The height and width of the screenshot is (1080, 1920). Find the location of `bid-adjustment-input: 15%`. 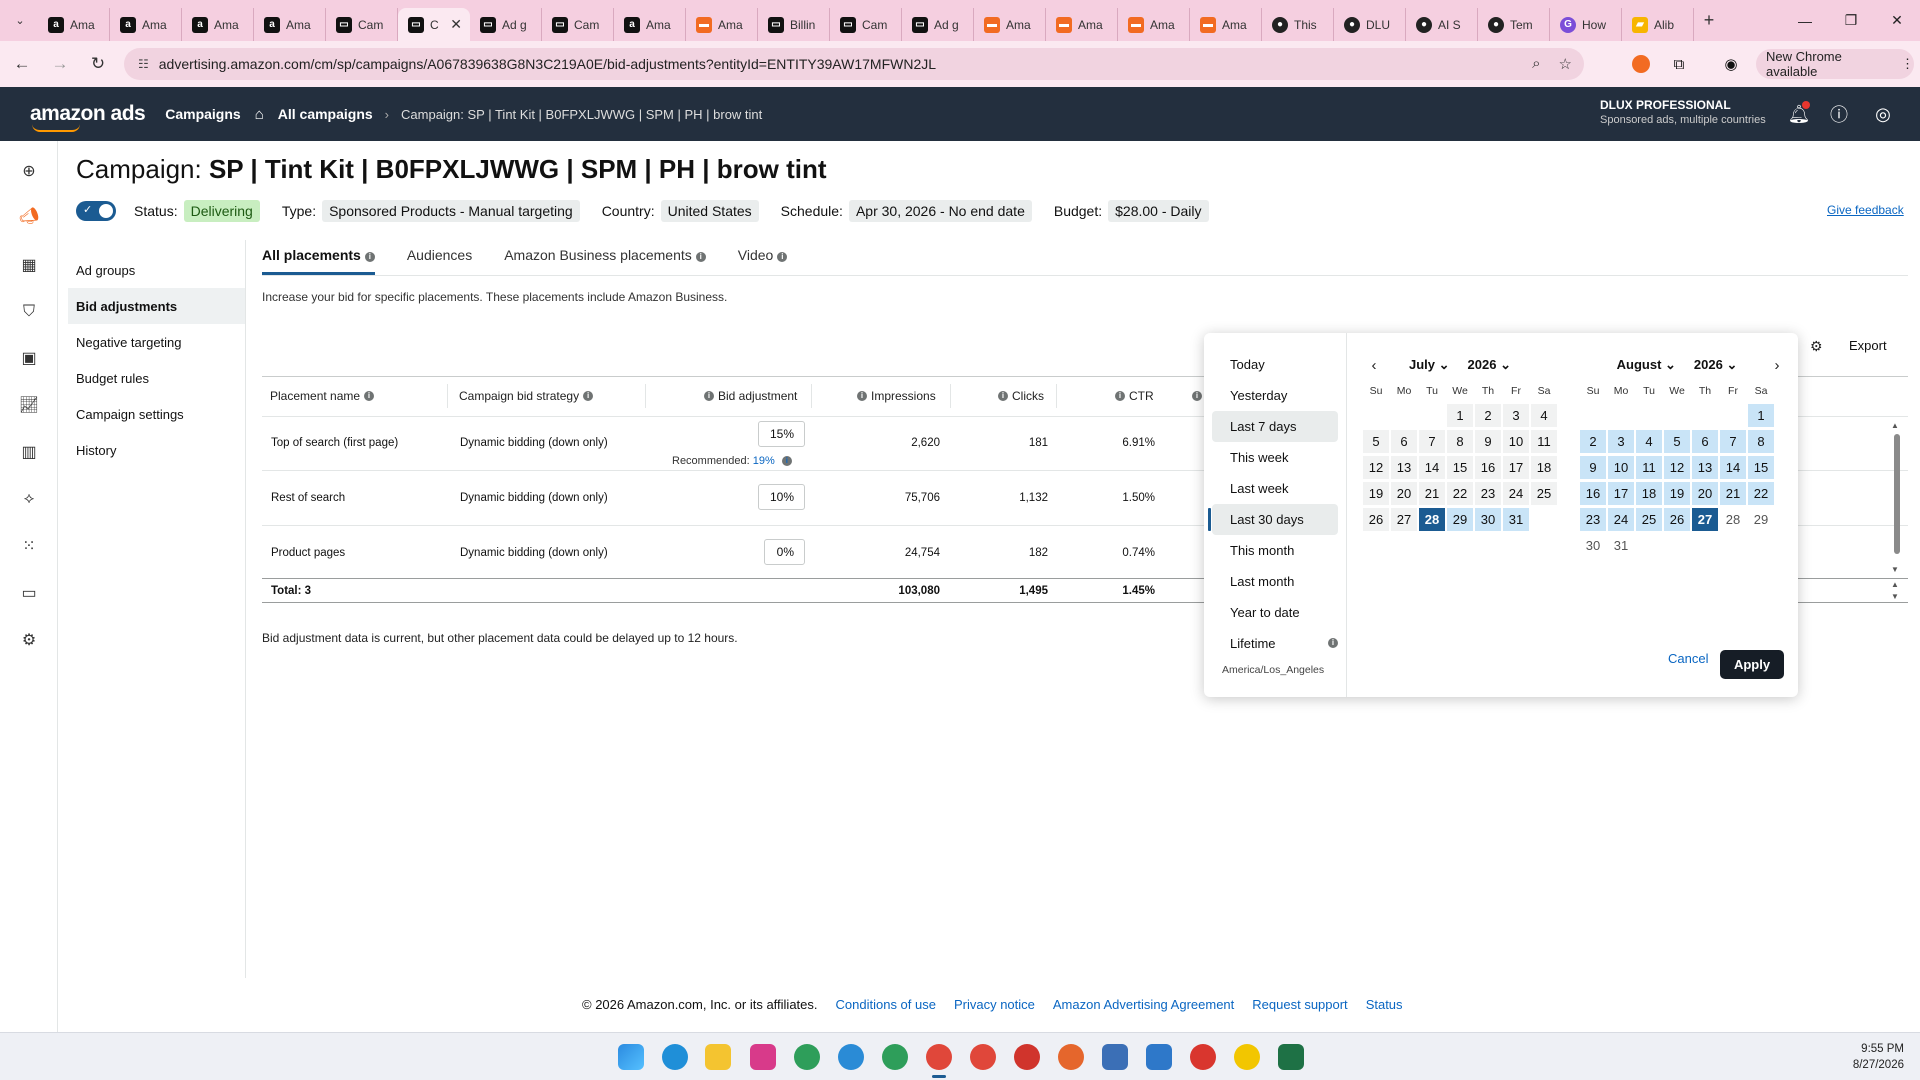

bid-adjustment-input: 15% is located at coordinates (781, 434).